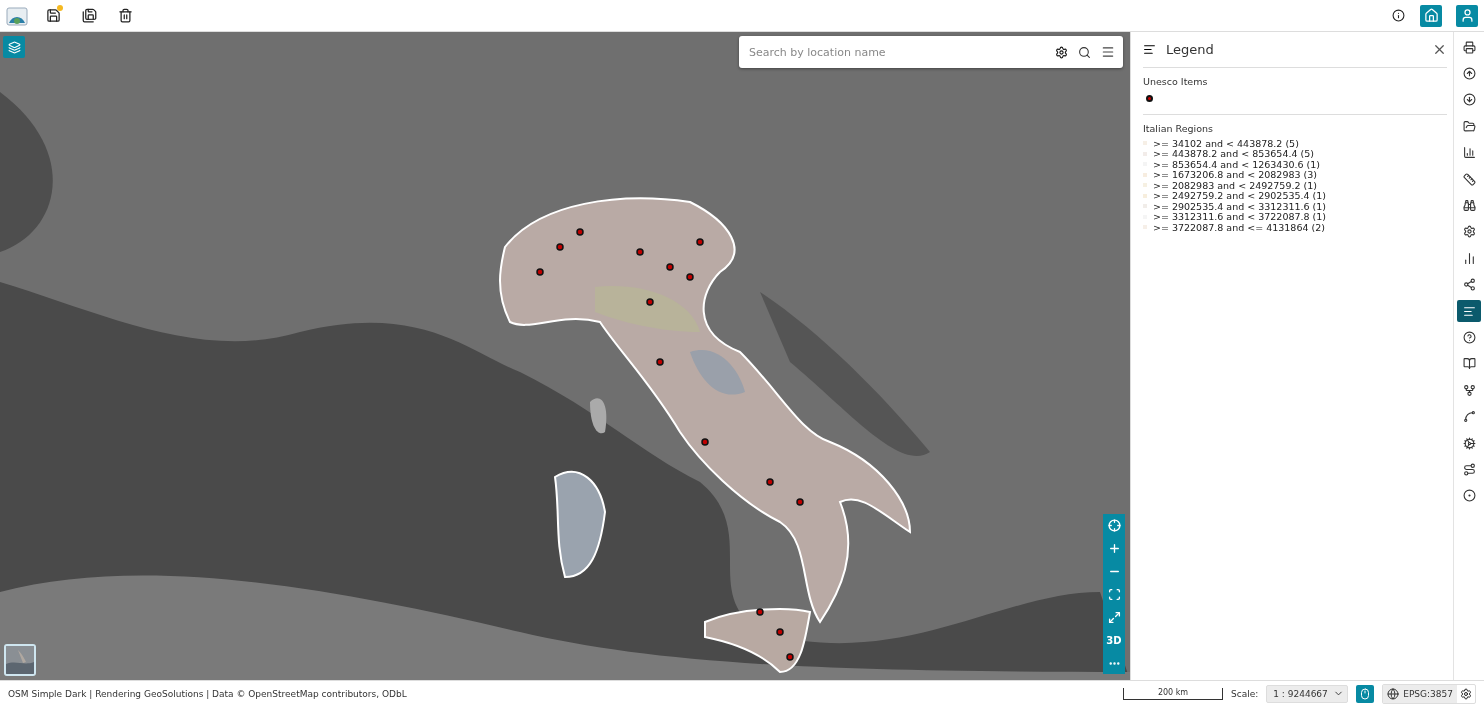 The height and width of the screenshot is (706, 1484). I want to click on point-symbol, so click(1149, 98).